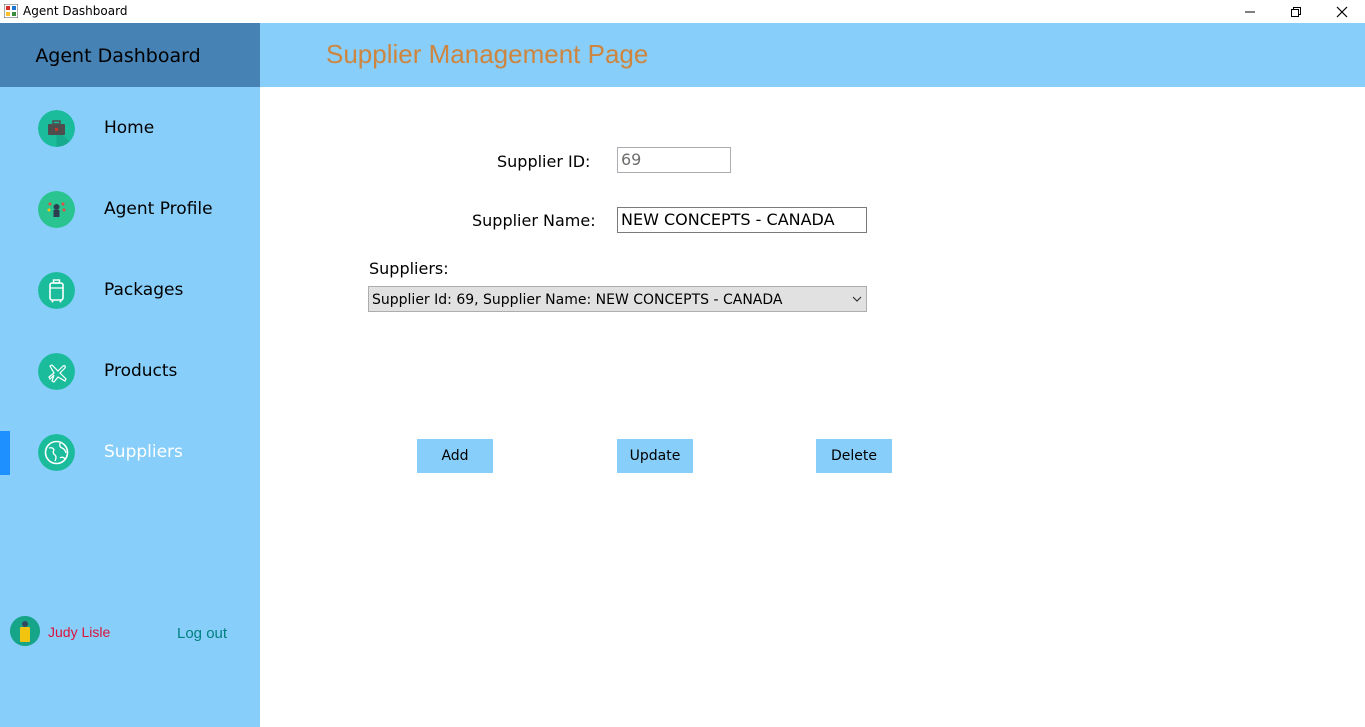  Describe the element at coordinates (409, 268) in the screenshot. I see `suppliers-label: Suppliers:` at that location.